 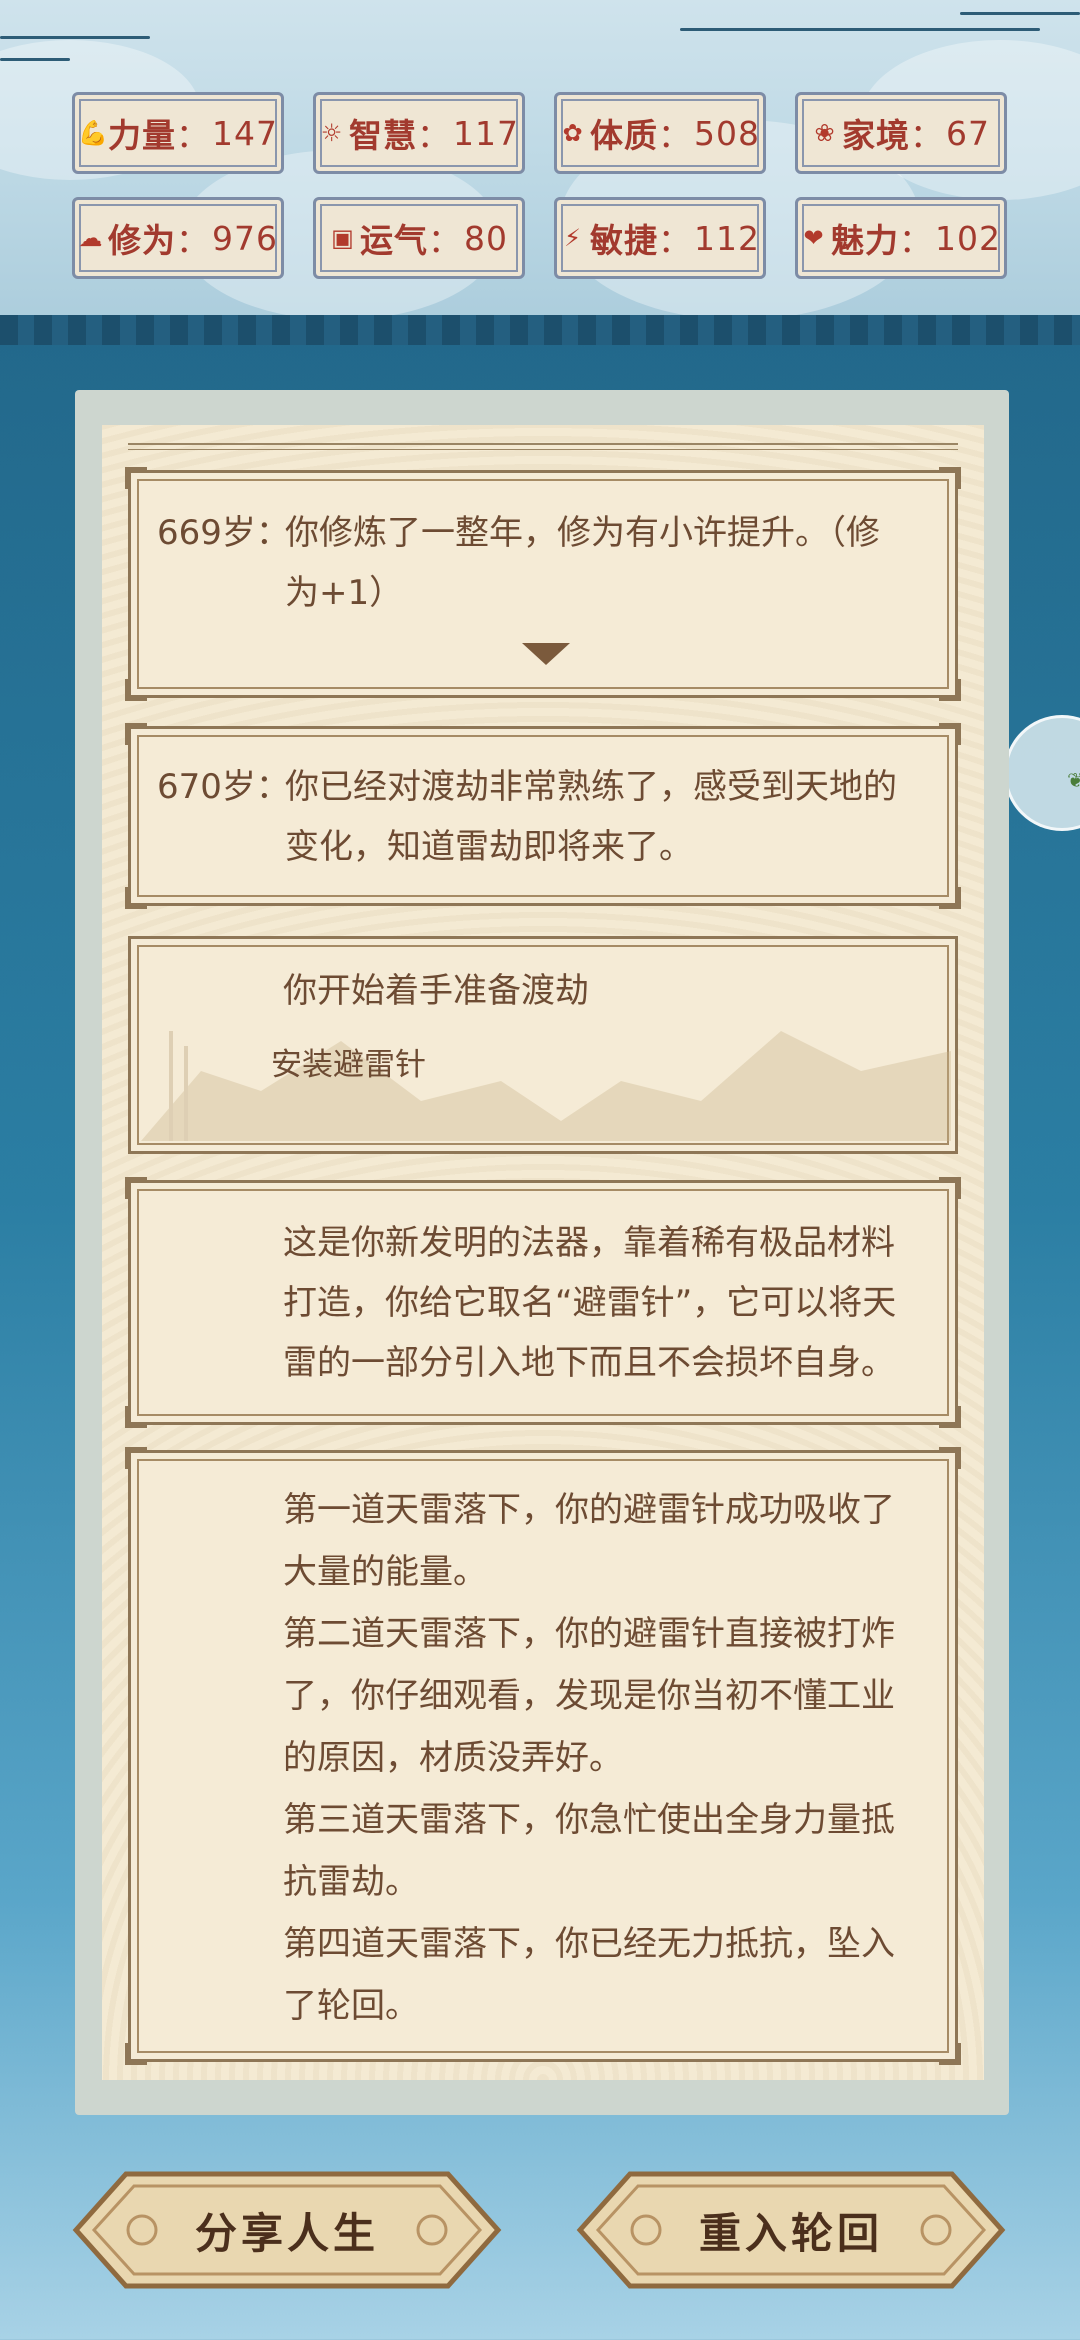 What do you see at coordinates (245, 133) in the screenshot?
I see `stat-value: 147` at bounding box center [245, 133].